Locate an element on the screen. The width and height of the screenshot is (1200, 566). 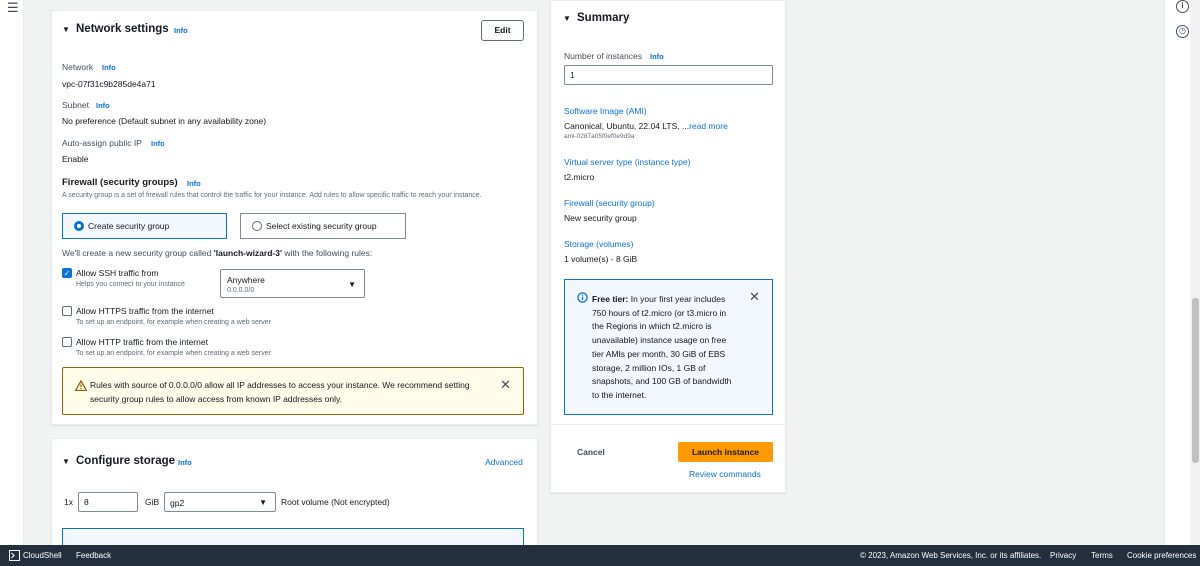
free-tier-line: 750 hours of t2.micro (or t3.micro in is located at coordinates (659, 312).